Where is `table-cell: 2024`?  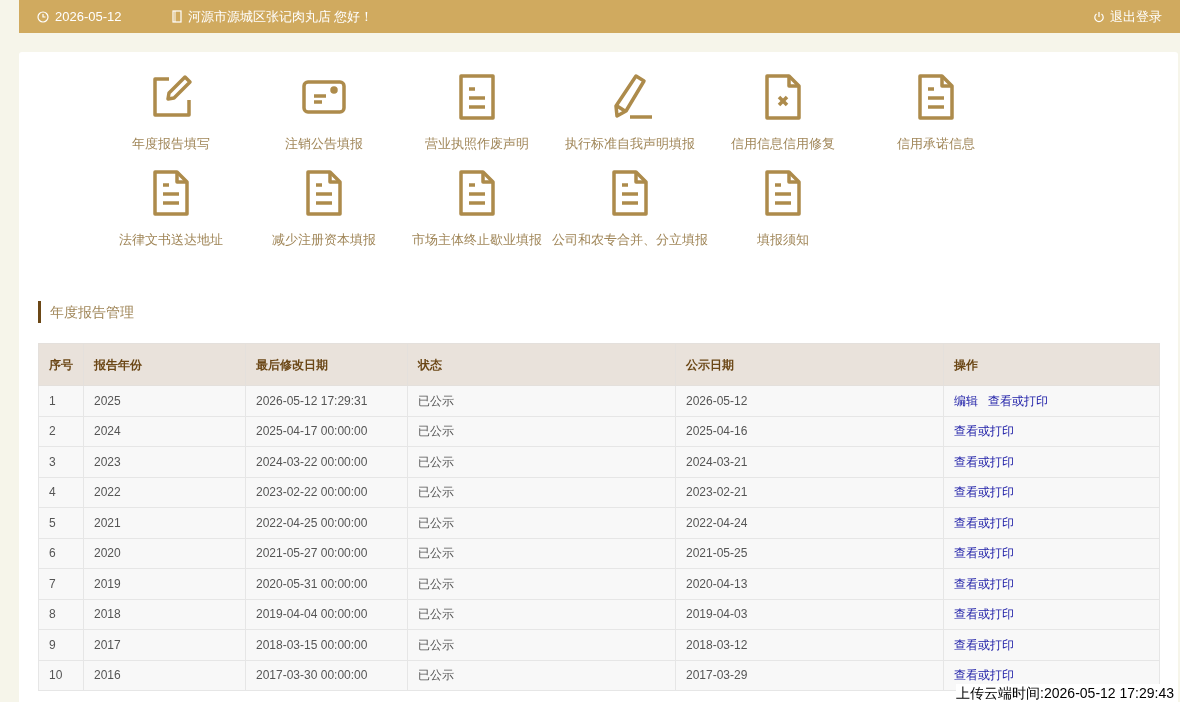
table-cell: 2024 is located at coordinates (164, 431).